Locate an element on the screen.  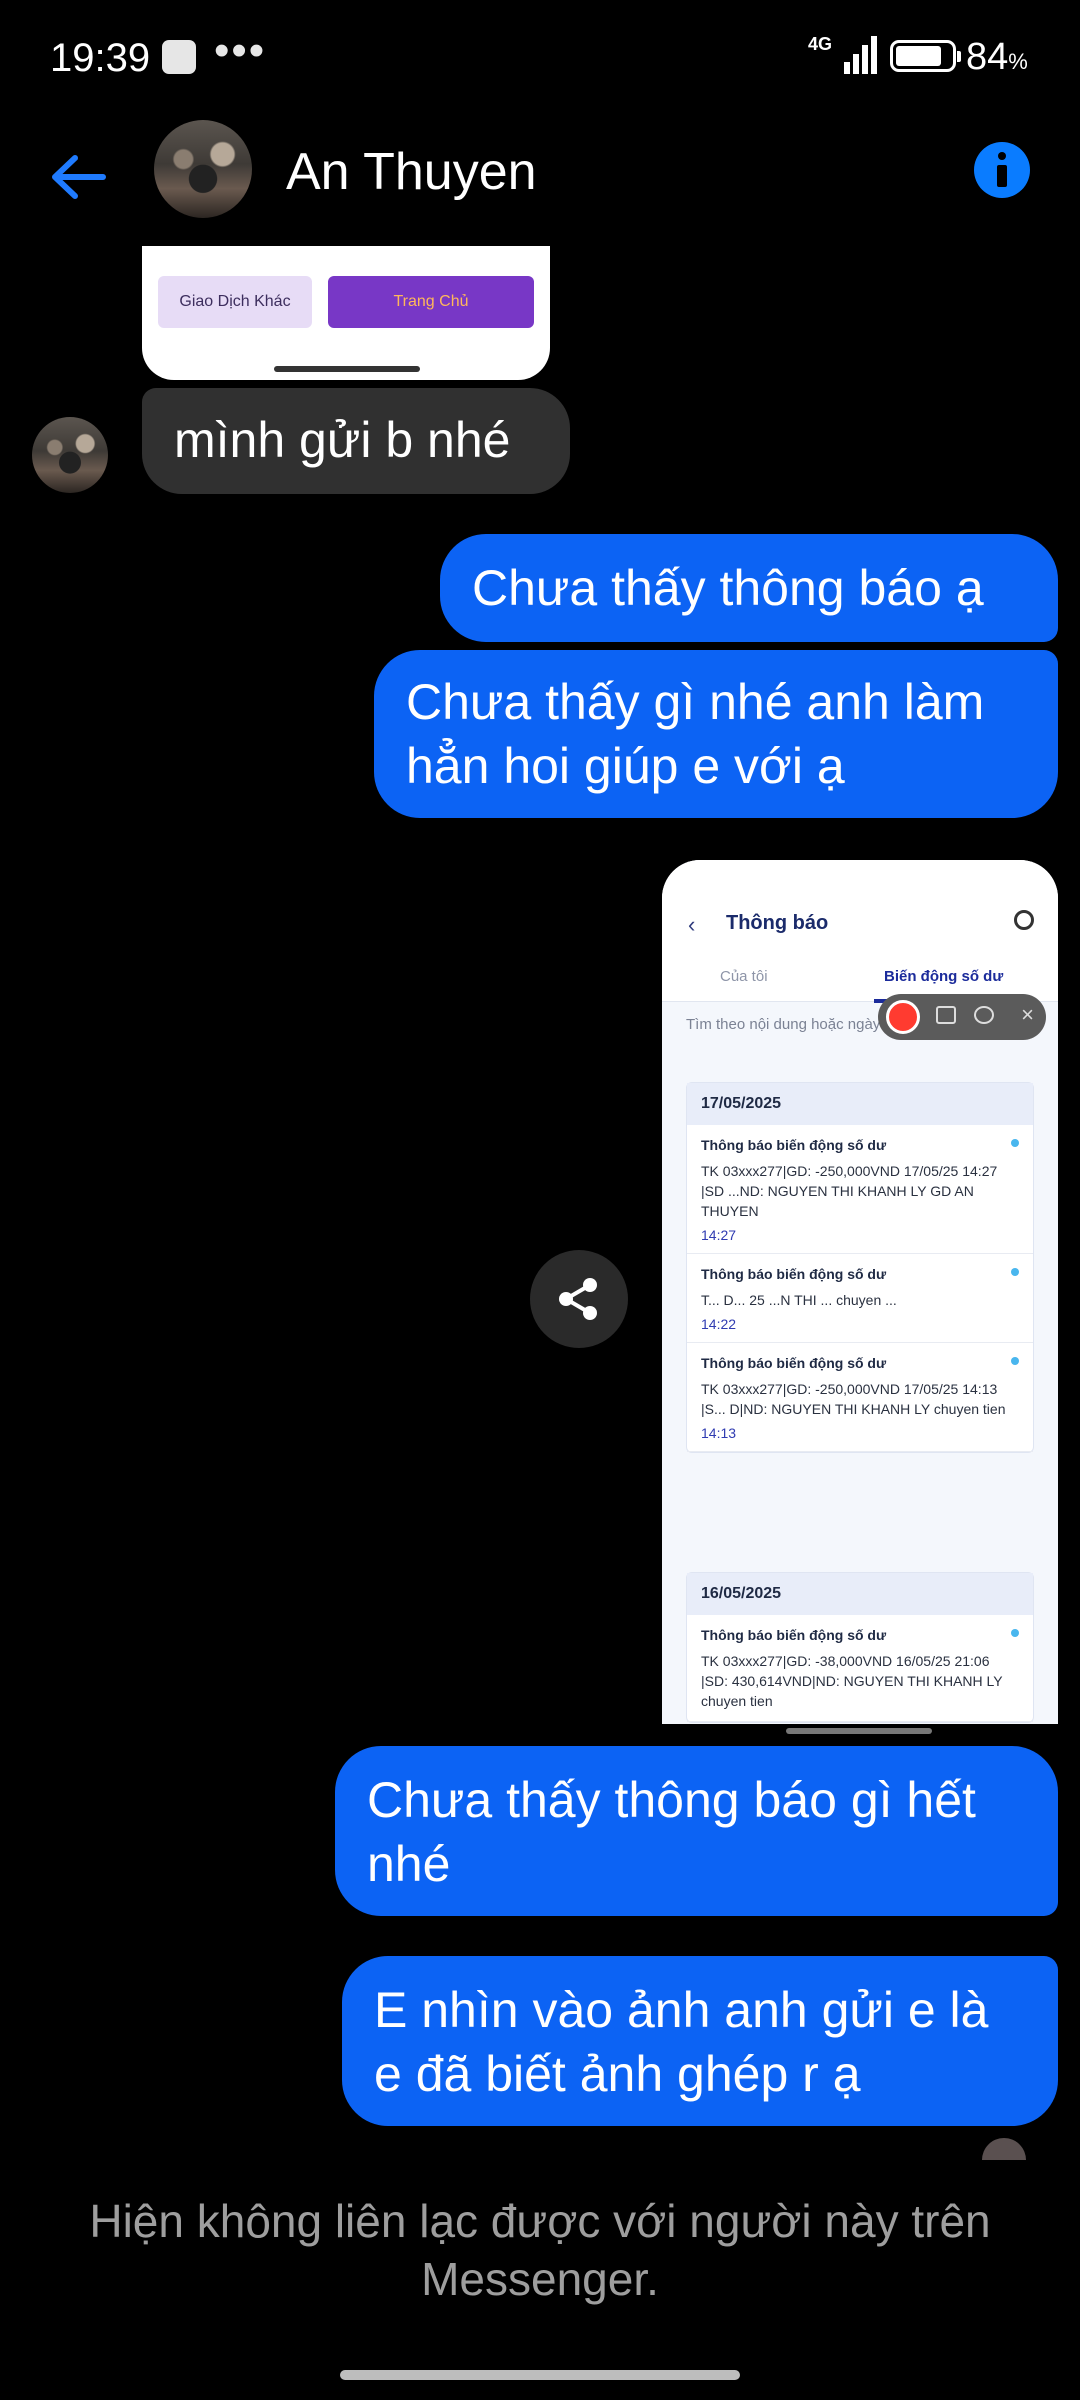
status-time: 19:39 is located at coordinates (100, 58).